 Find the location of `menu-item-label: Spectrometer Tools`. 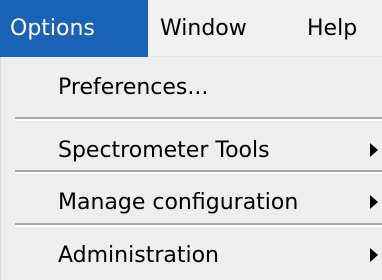

menu-item-label: Spectrometer Tools is located at coordinates (164, 150).